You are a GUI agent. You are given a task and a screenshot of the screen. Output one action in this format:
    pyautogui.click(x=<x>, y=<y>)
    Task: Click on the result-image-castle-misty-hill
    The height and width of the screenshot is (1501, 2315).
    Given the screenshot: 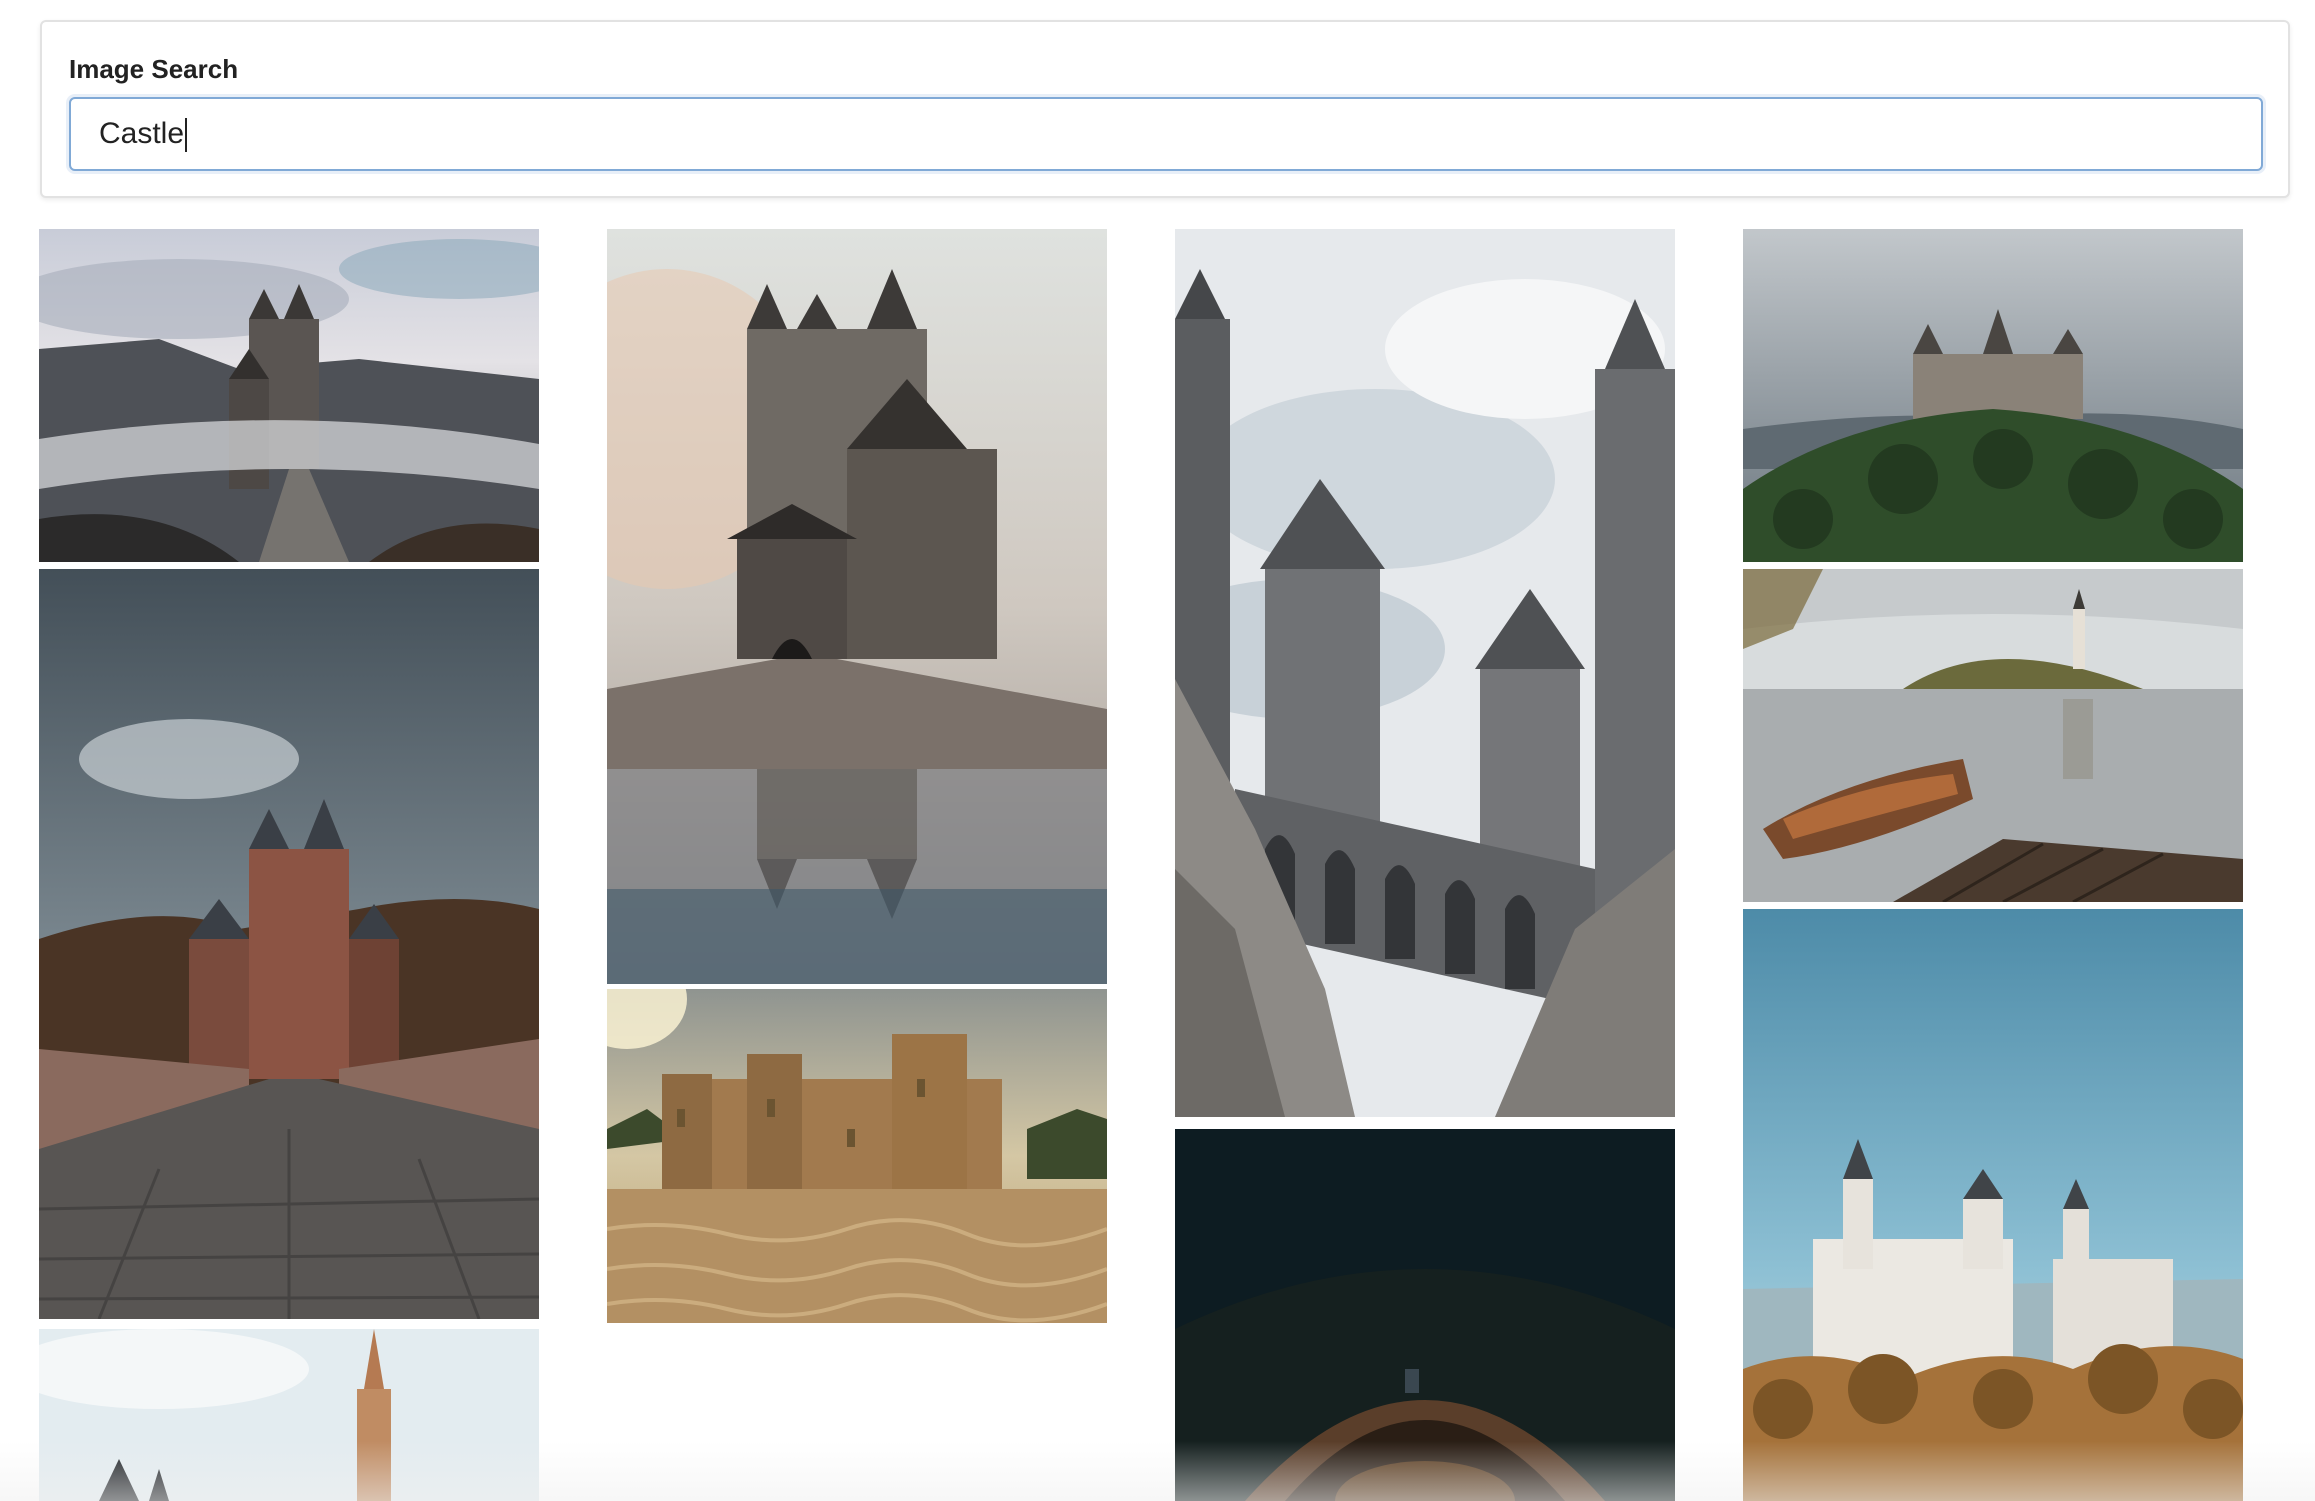 What is the action you would take?
    pyautogui.click(x=289, y=395)
    